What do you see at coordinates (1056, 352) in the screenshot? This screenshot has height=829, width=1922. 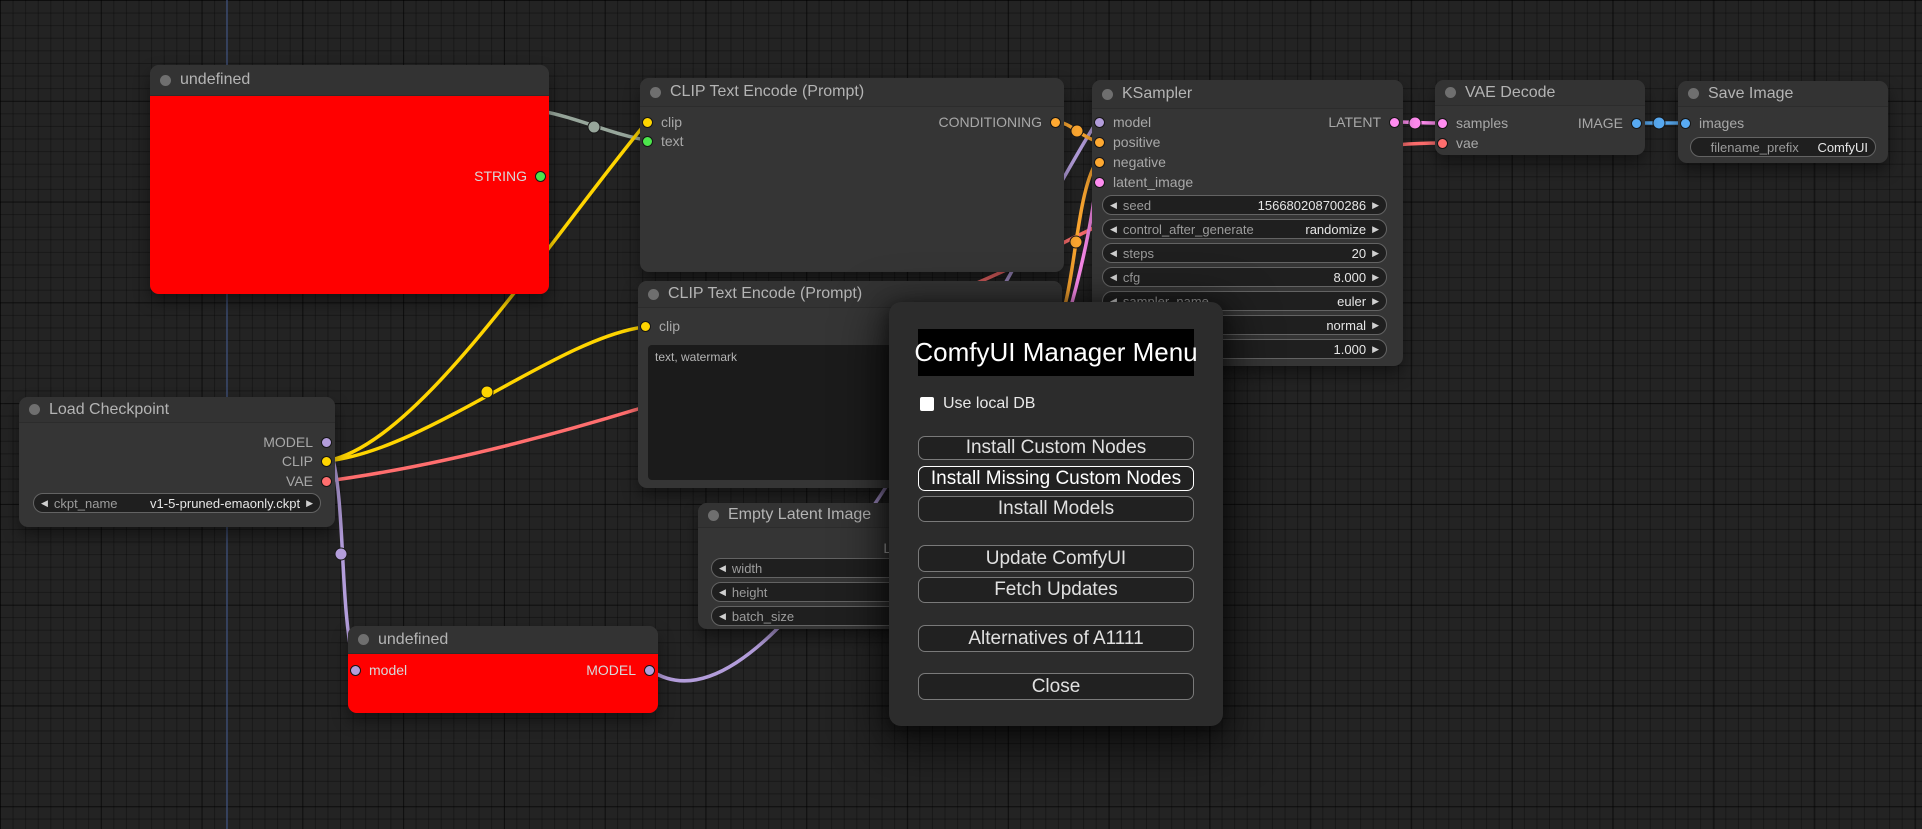 I see `dialog-title: ComfyUI Manager Menu` at bounding box center [1056, 352].